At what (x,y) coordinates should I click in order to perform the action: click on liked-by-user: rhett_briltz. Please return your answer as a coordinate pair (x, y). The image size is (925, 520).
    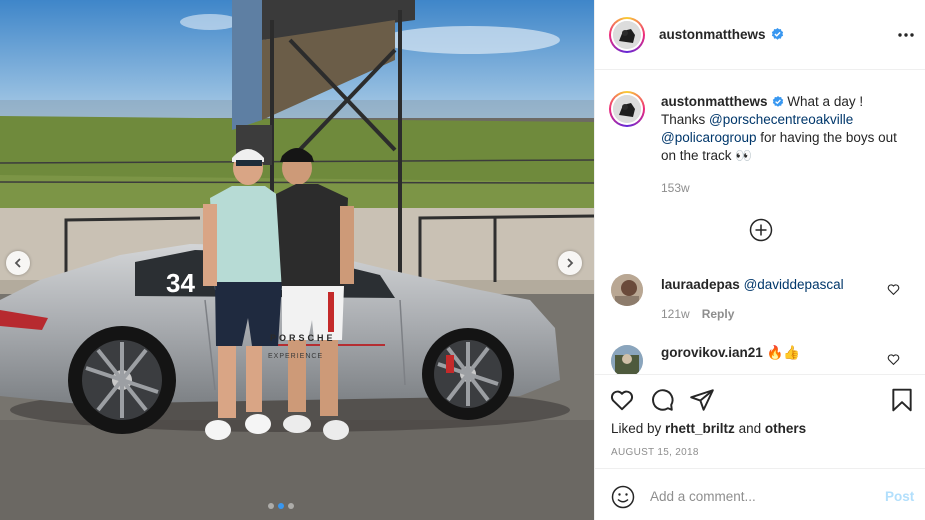
    Looking at the image, I should click on (700, 428).